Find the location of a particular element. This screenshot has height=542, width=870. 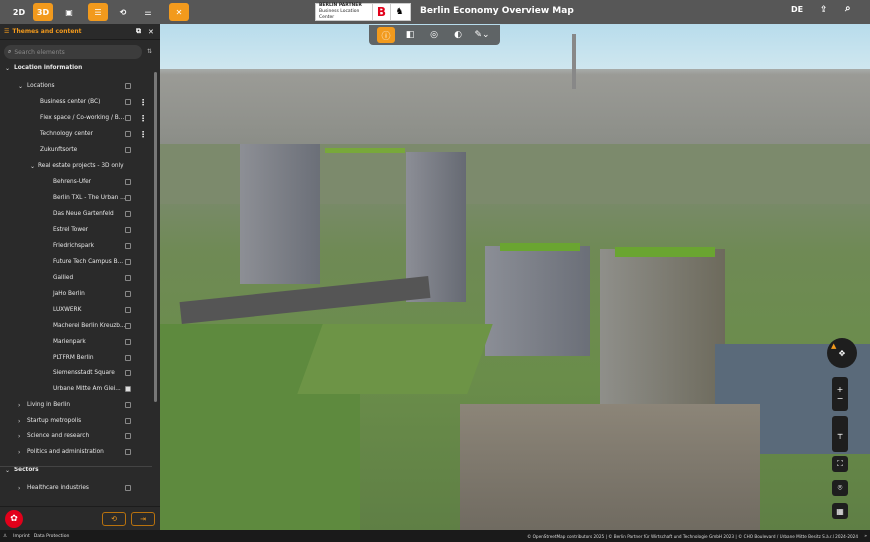

reset-button: ⟲ is located at coordinates (114, 519).